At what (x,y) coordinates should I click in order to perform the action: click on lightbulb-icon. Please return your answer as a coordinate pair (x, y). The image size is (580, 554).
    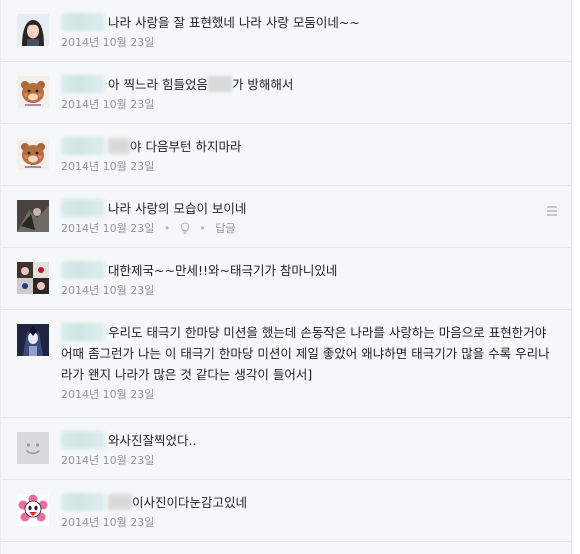
    Looking at the image, I should click on (187, 228).